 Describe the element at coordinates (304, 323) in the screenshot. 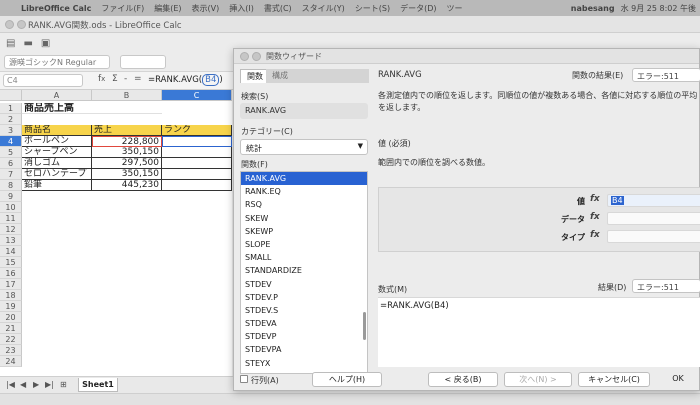

I see `function-list-item: STDEVA` at that location.